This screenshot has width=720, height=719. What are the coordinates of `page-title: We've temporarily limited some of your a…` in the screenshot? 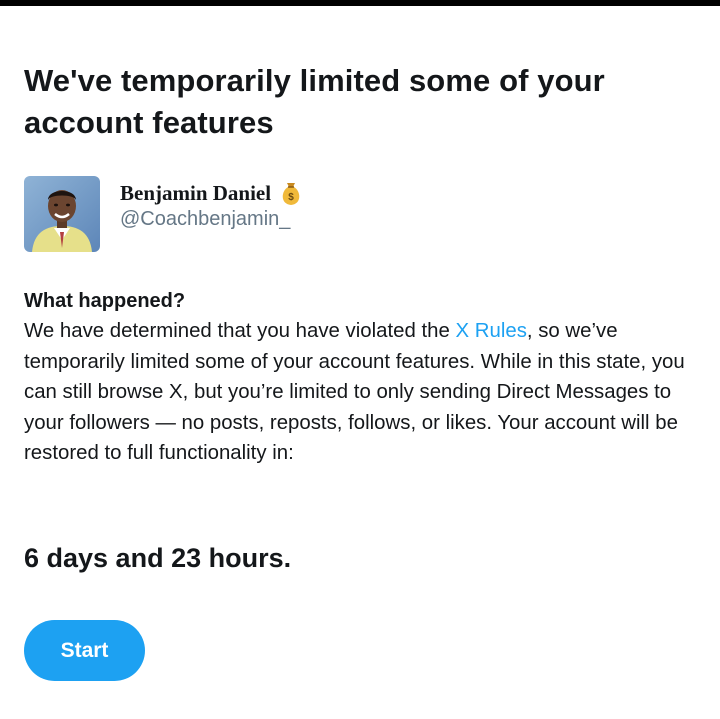 It's located at (314, 101).